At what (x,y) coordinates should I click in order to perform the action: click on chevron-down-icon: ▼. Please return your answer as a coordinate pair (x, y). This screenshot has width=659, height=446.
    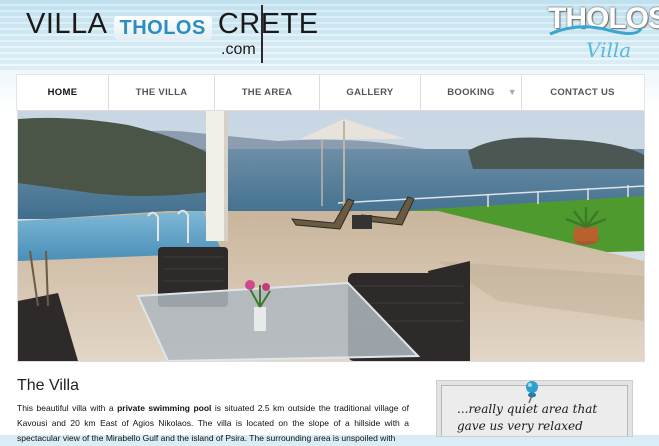
    Looking at the image, I should click on (512, 92).